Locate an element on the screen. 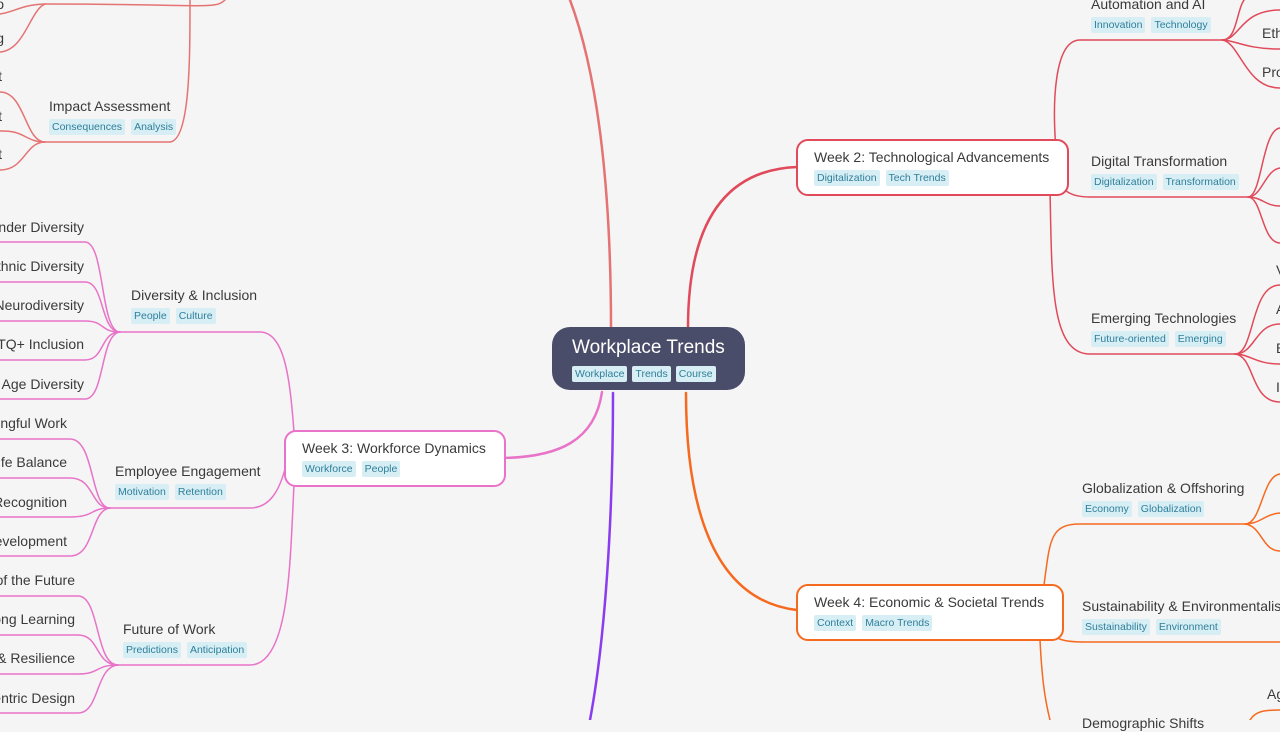  topic-title: Impact Assessment is located at coordinates (110, 106).